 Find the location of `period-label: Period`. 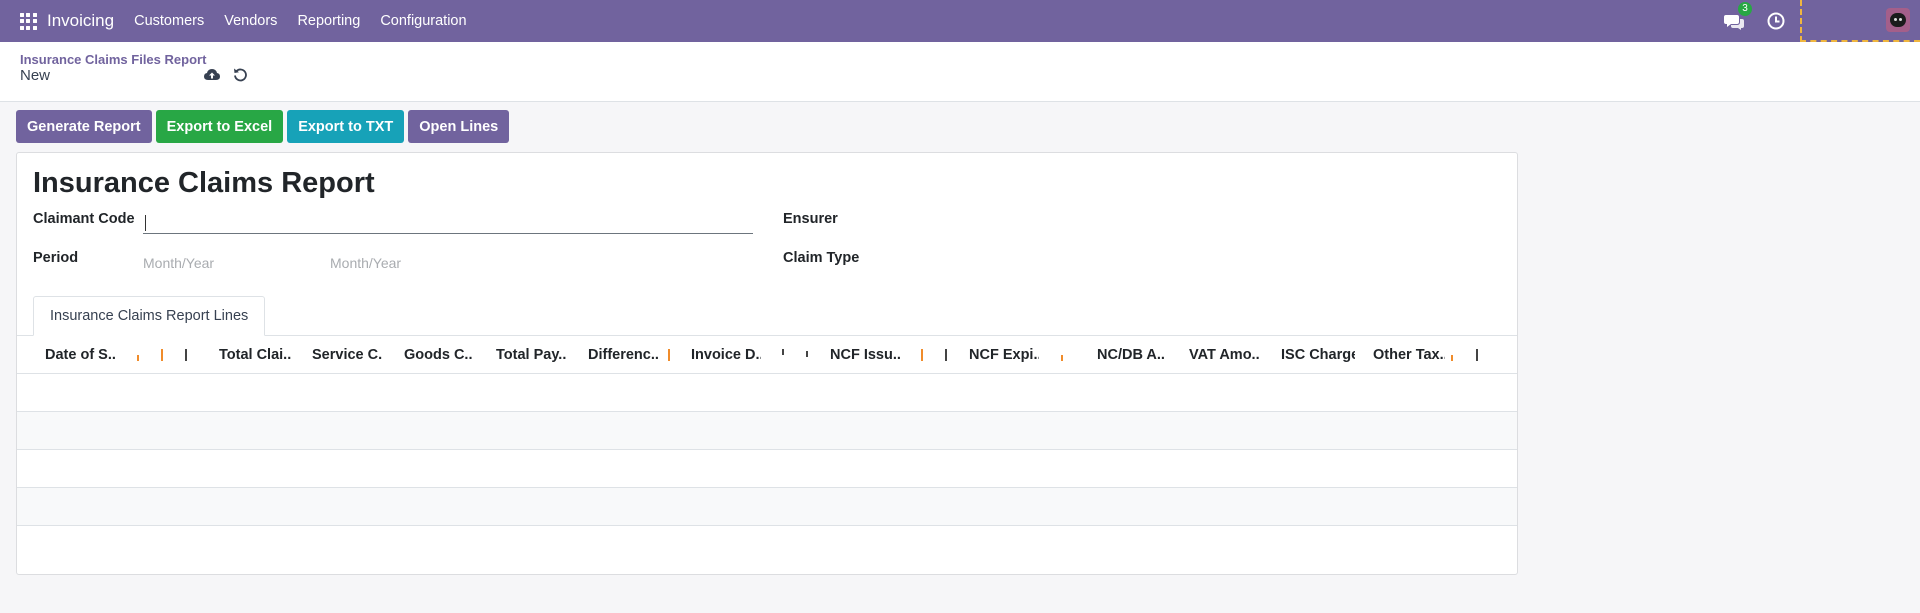

period-label: Period is located at coordinates (56, 258).